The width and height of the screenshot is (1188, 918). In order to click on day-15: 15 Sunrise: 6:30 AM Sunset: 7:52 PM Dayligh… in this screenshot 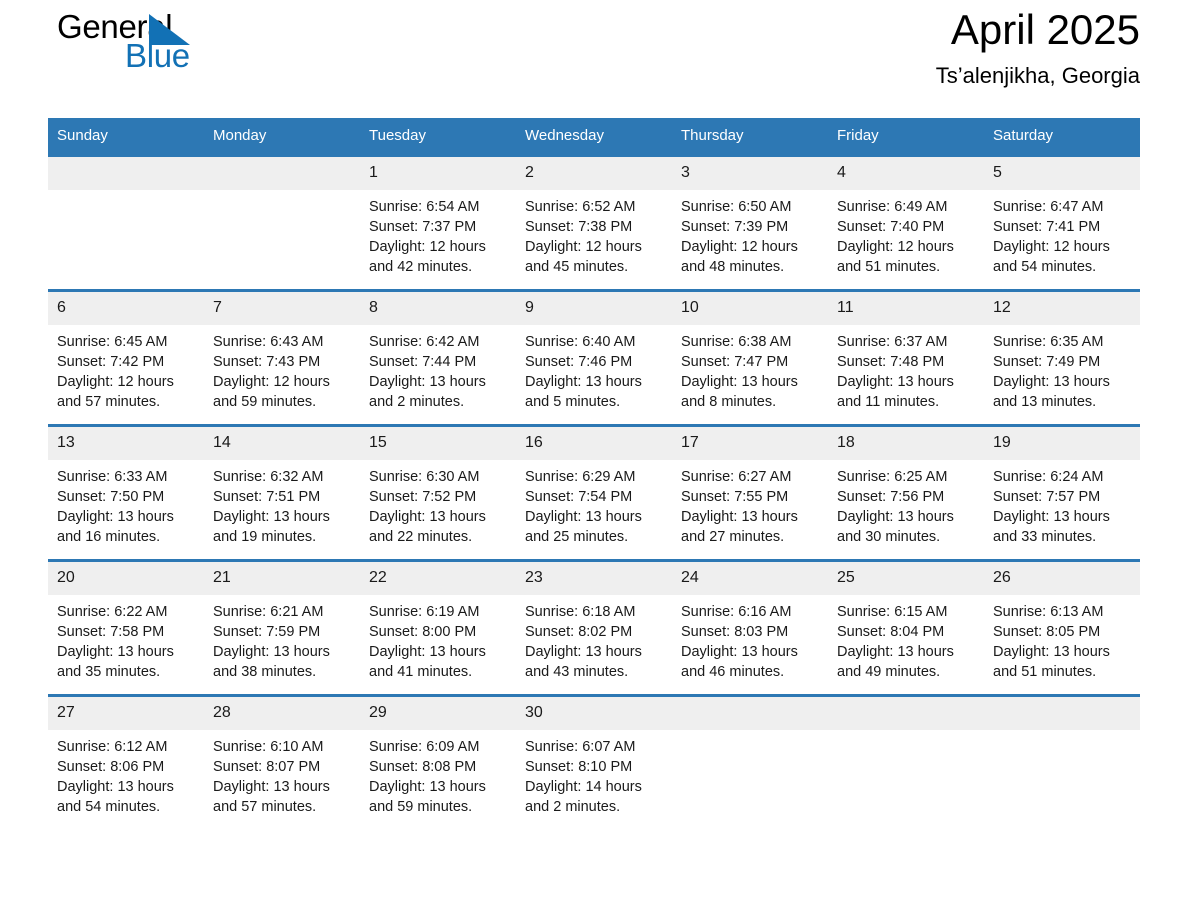, I will do `click(438, 493)`.